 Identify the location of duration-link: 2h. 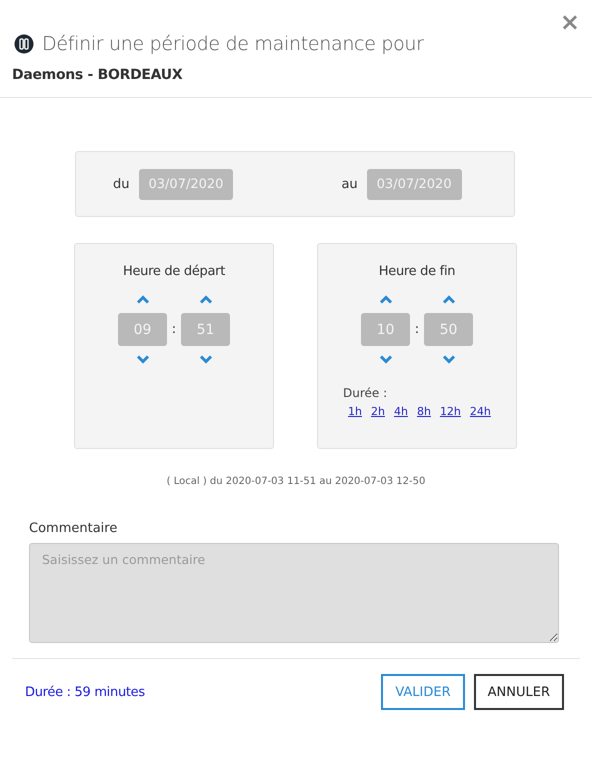
(377, 411).